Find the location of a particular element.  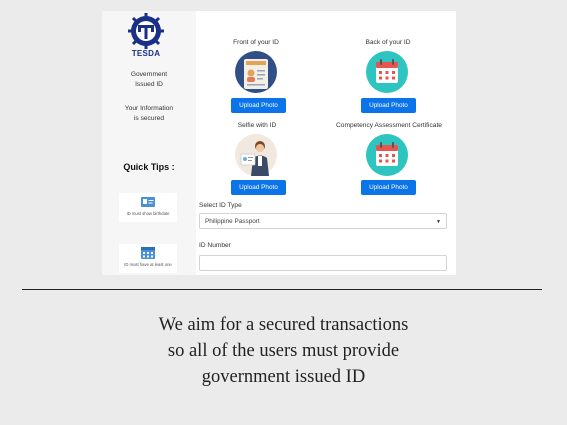

gov-id-line2: Issued ID is located at coordinates (149, 84).